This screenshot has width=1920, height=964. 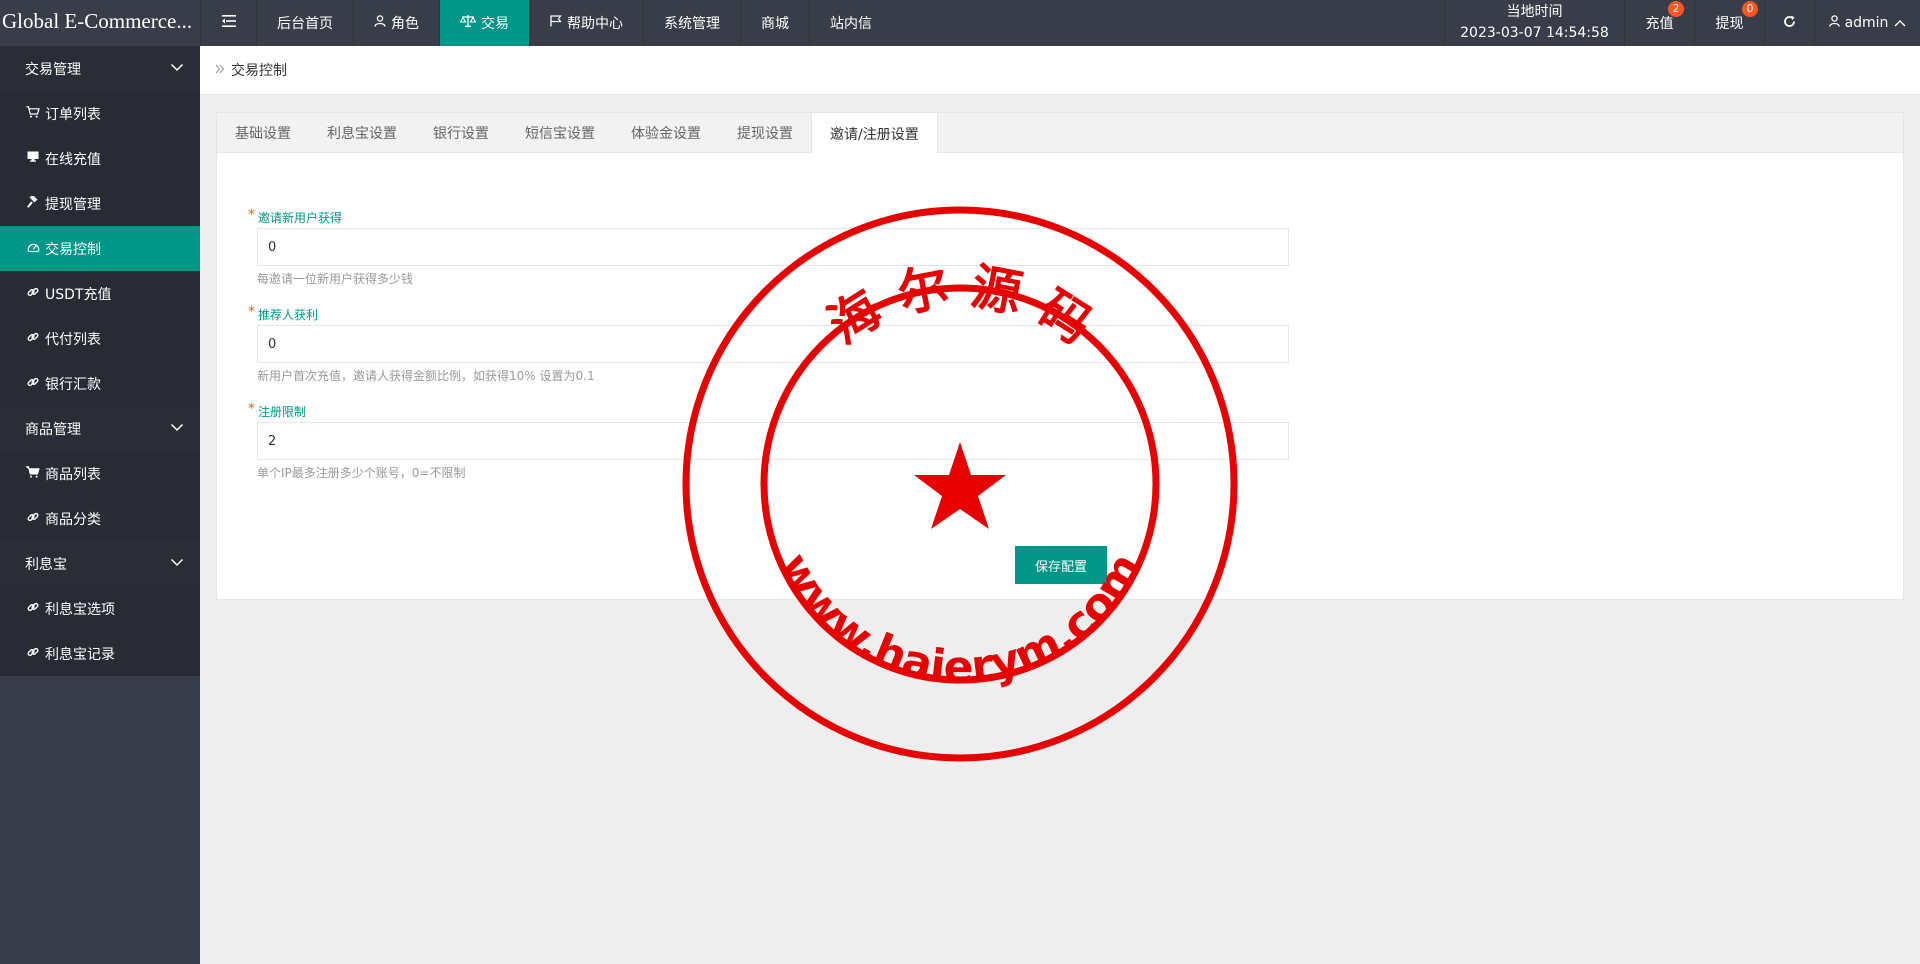 I want to click on nav-mall: 商城, so click(x=774, y=23).